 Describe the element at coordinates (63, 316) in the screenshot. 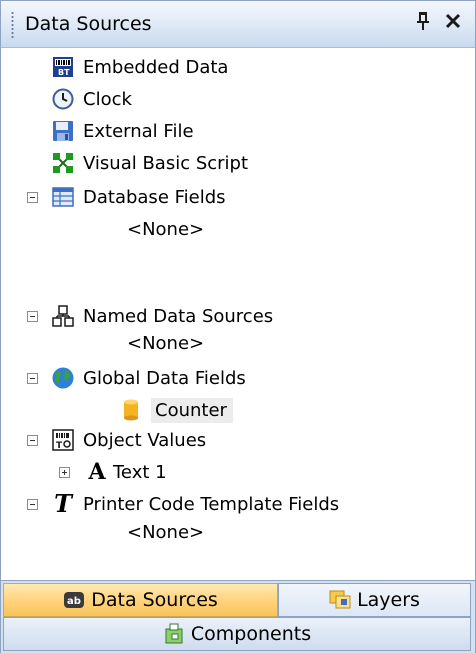

I see `named-sources-icon` at that location.